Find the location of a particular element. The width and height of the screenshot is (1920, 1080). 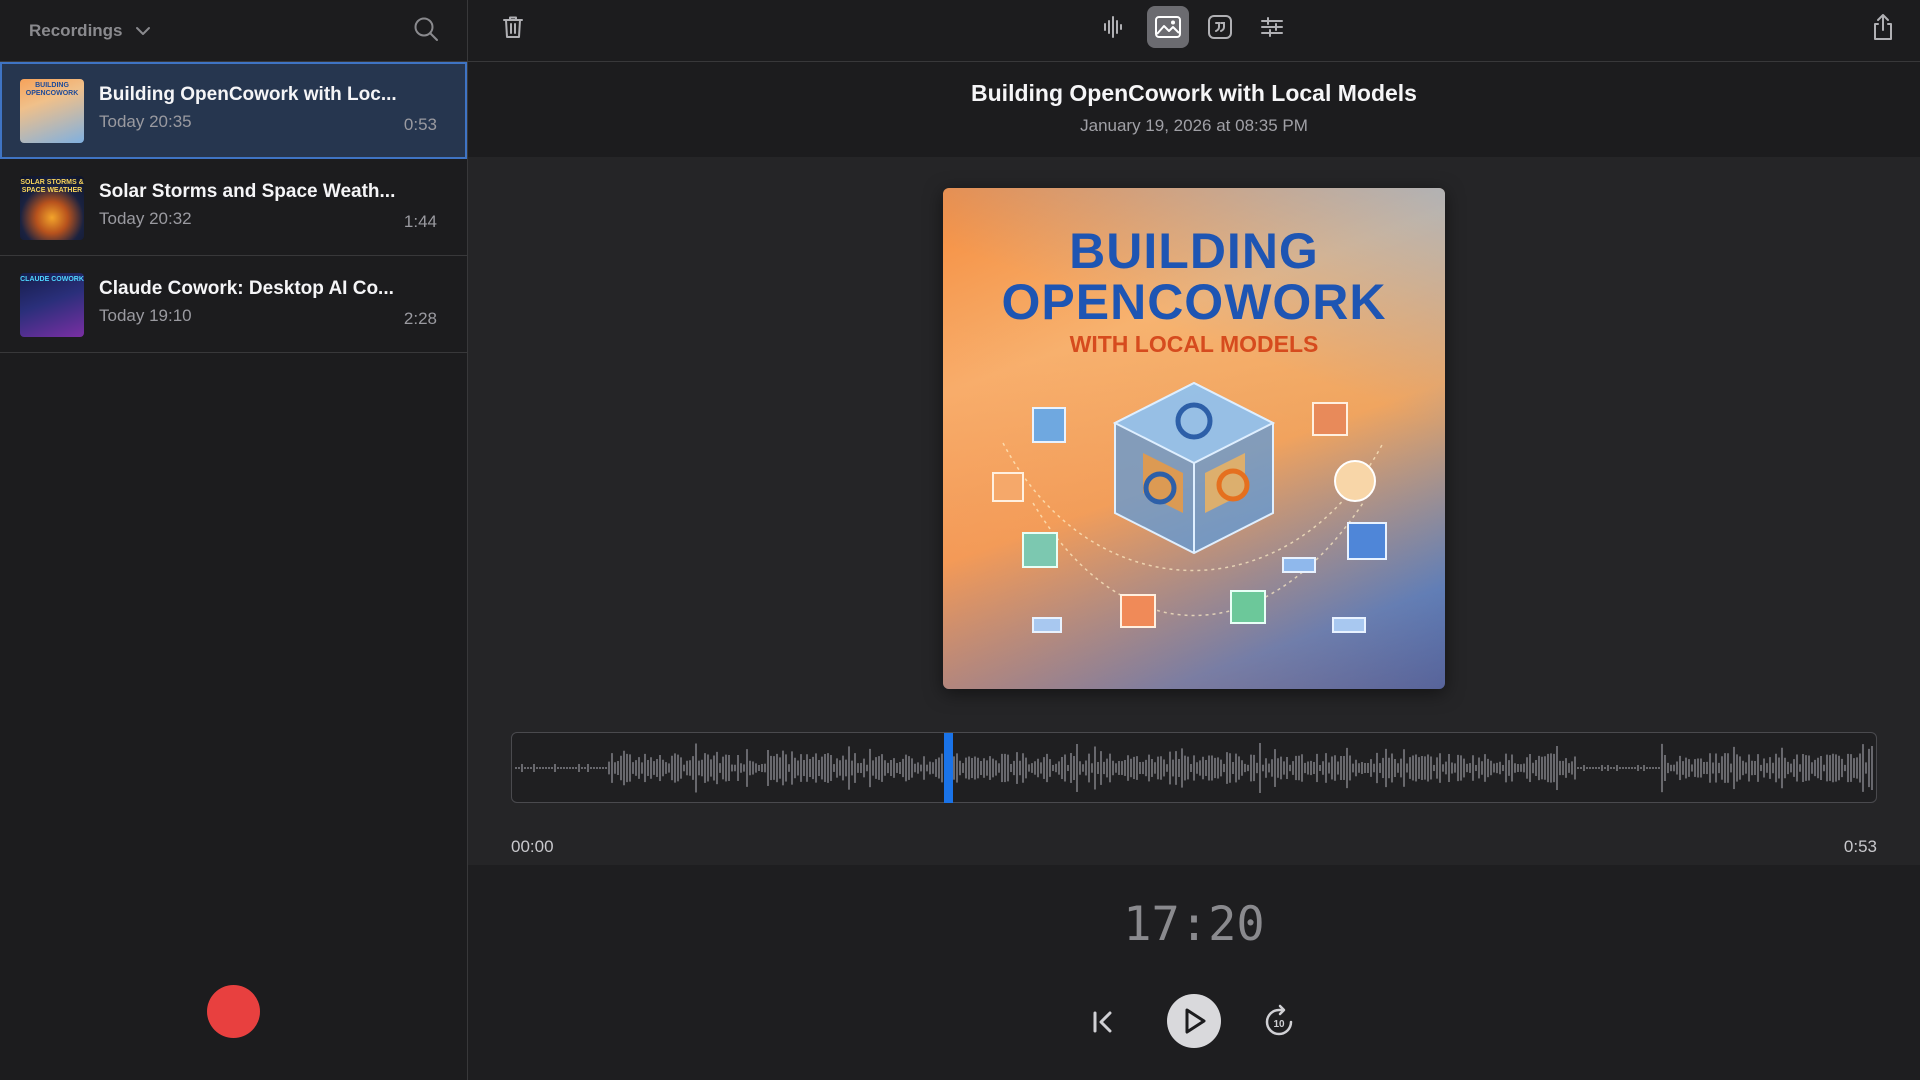

record-button is located at coordinates (233, 1011).